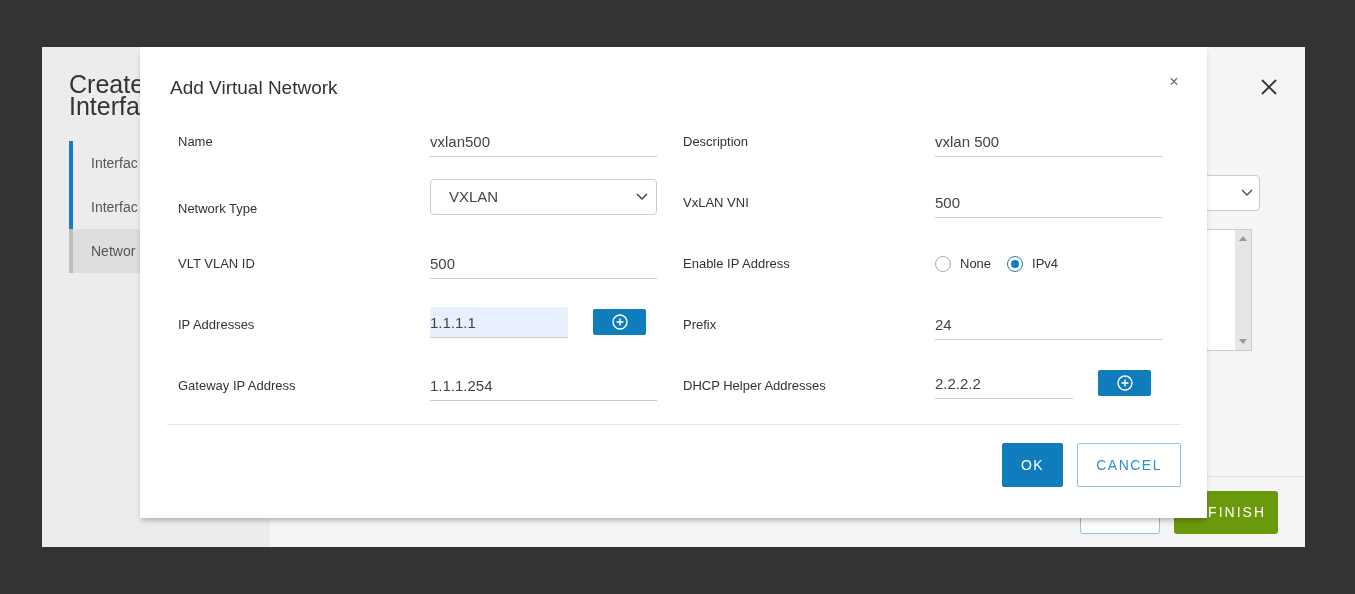 This screenshot has width=1355, height=594. Describe the element at coordinates (104, 106) in the screenshot. I see `wizard-title: Interfa` at that location.